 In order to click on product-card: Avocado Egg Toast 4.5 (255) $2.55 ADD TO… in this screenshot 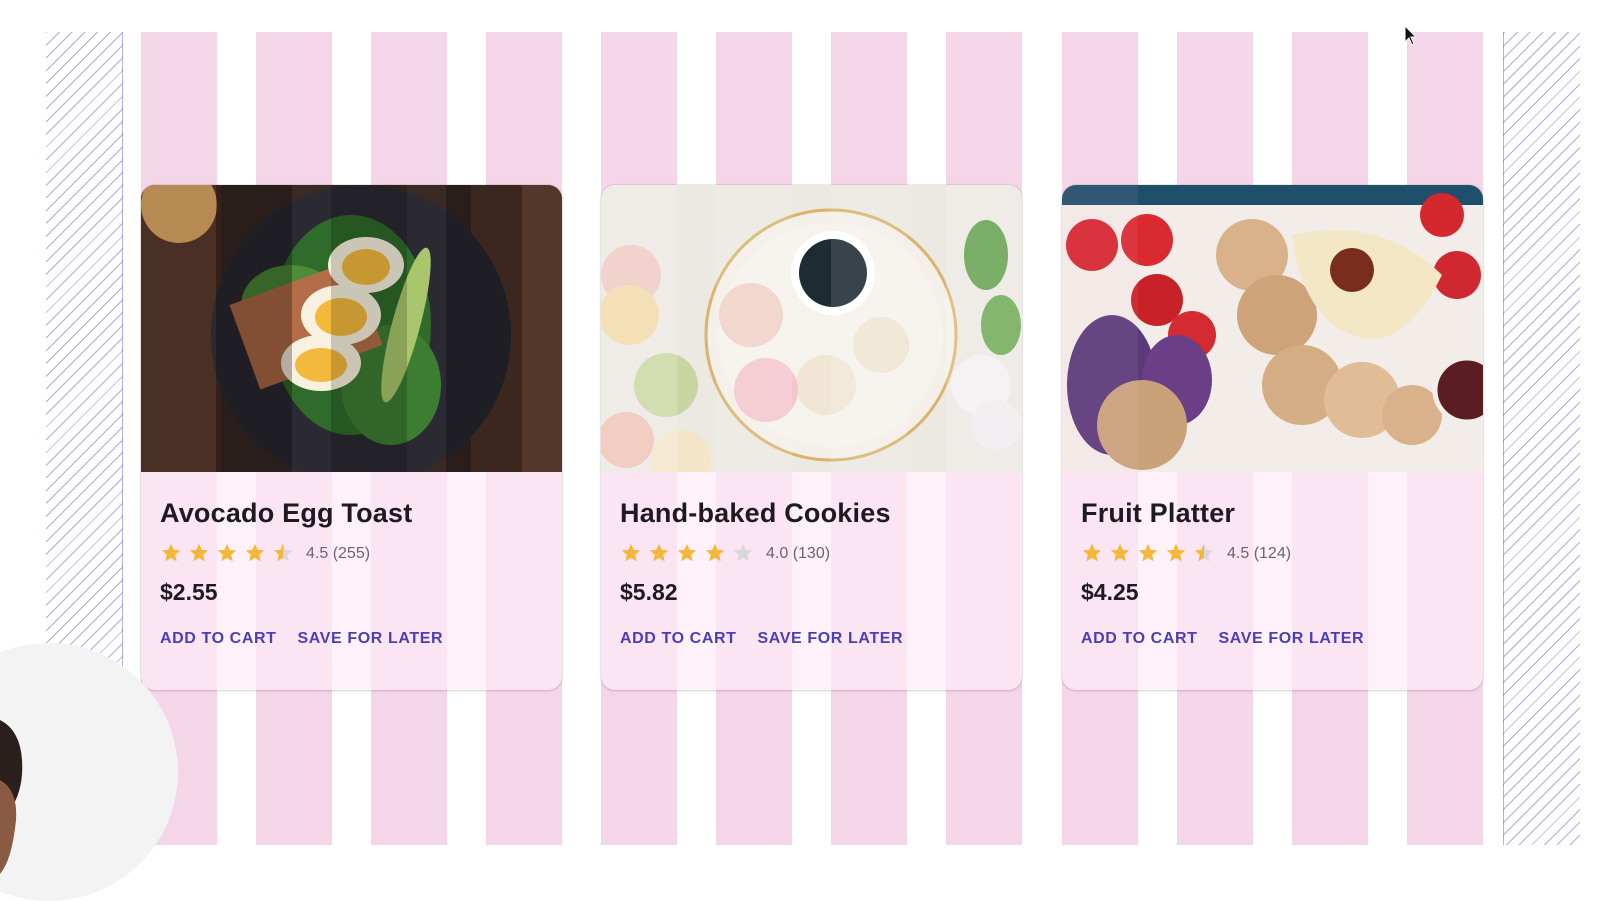, I will do `click(351, 437)`.